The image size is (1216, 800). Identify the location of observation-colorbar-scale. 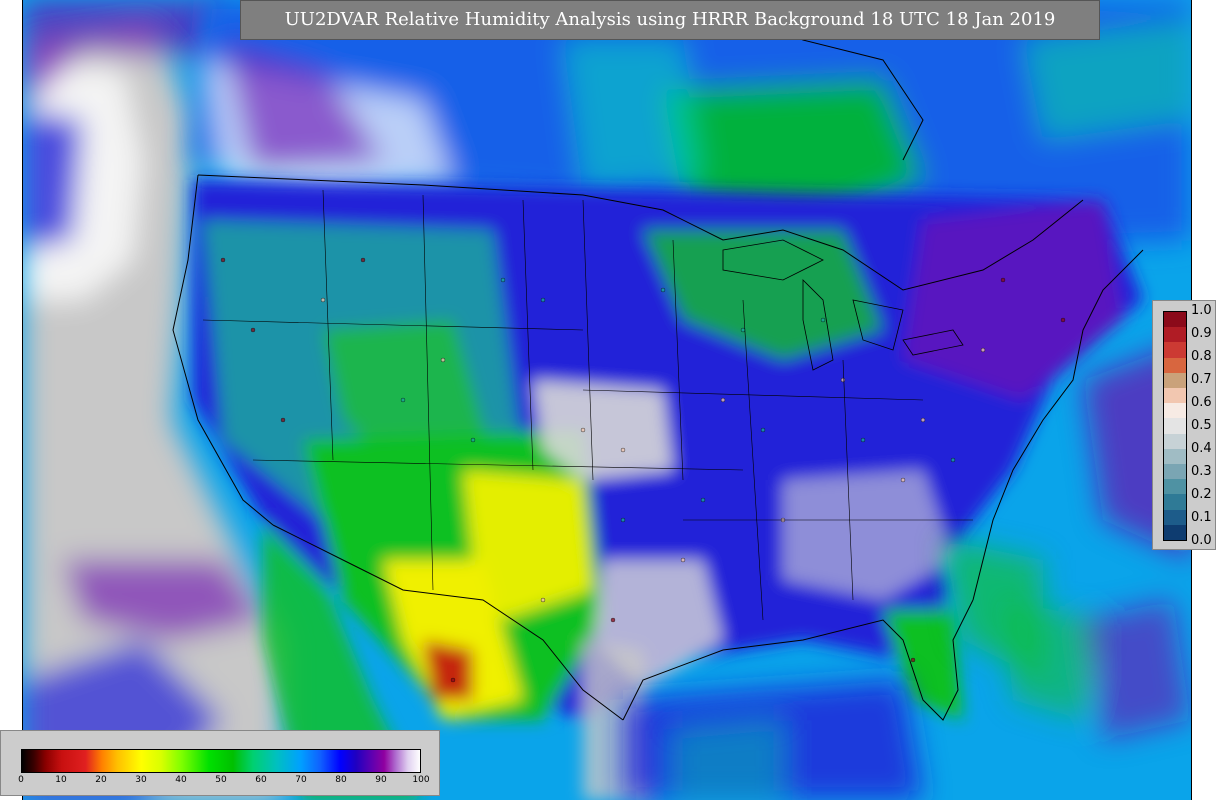
(1175, 426).